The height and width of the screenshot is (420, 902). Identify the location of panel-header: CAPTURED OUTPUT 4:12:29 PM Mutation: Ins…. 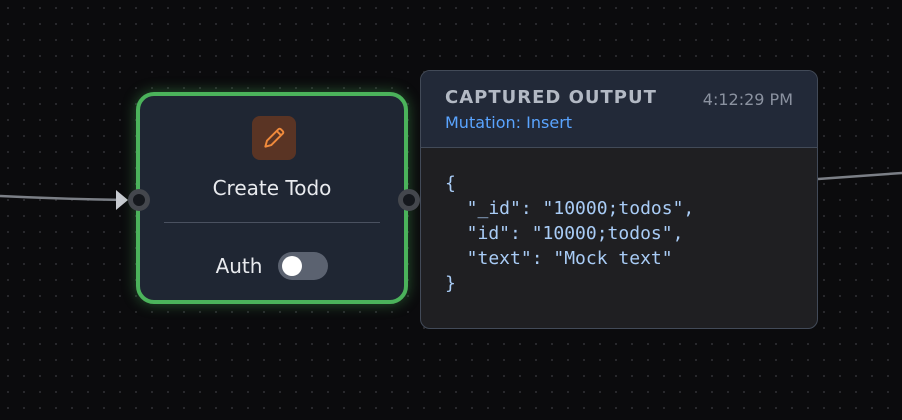
(619, 109).